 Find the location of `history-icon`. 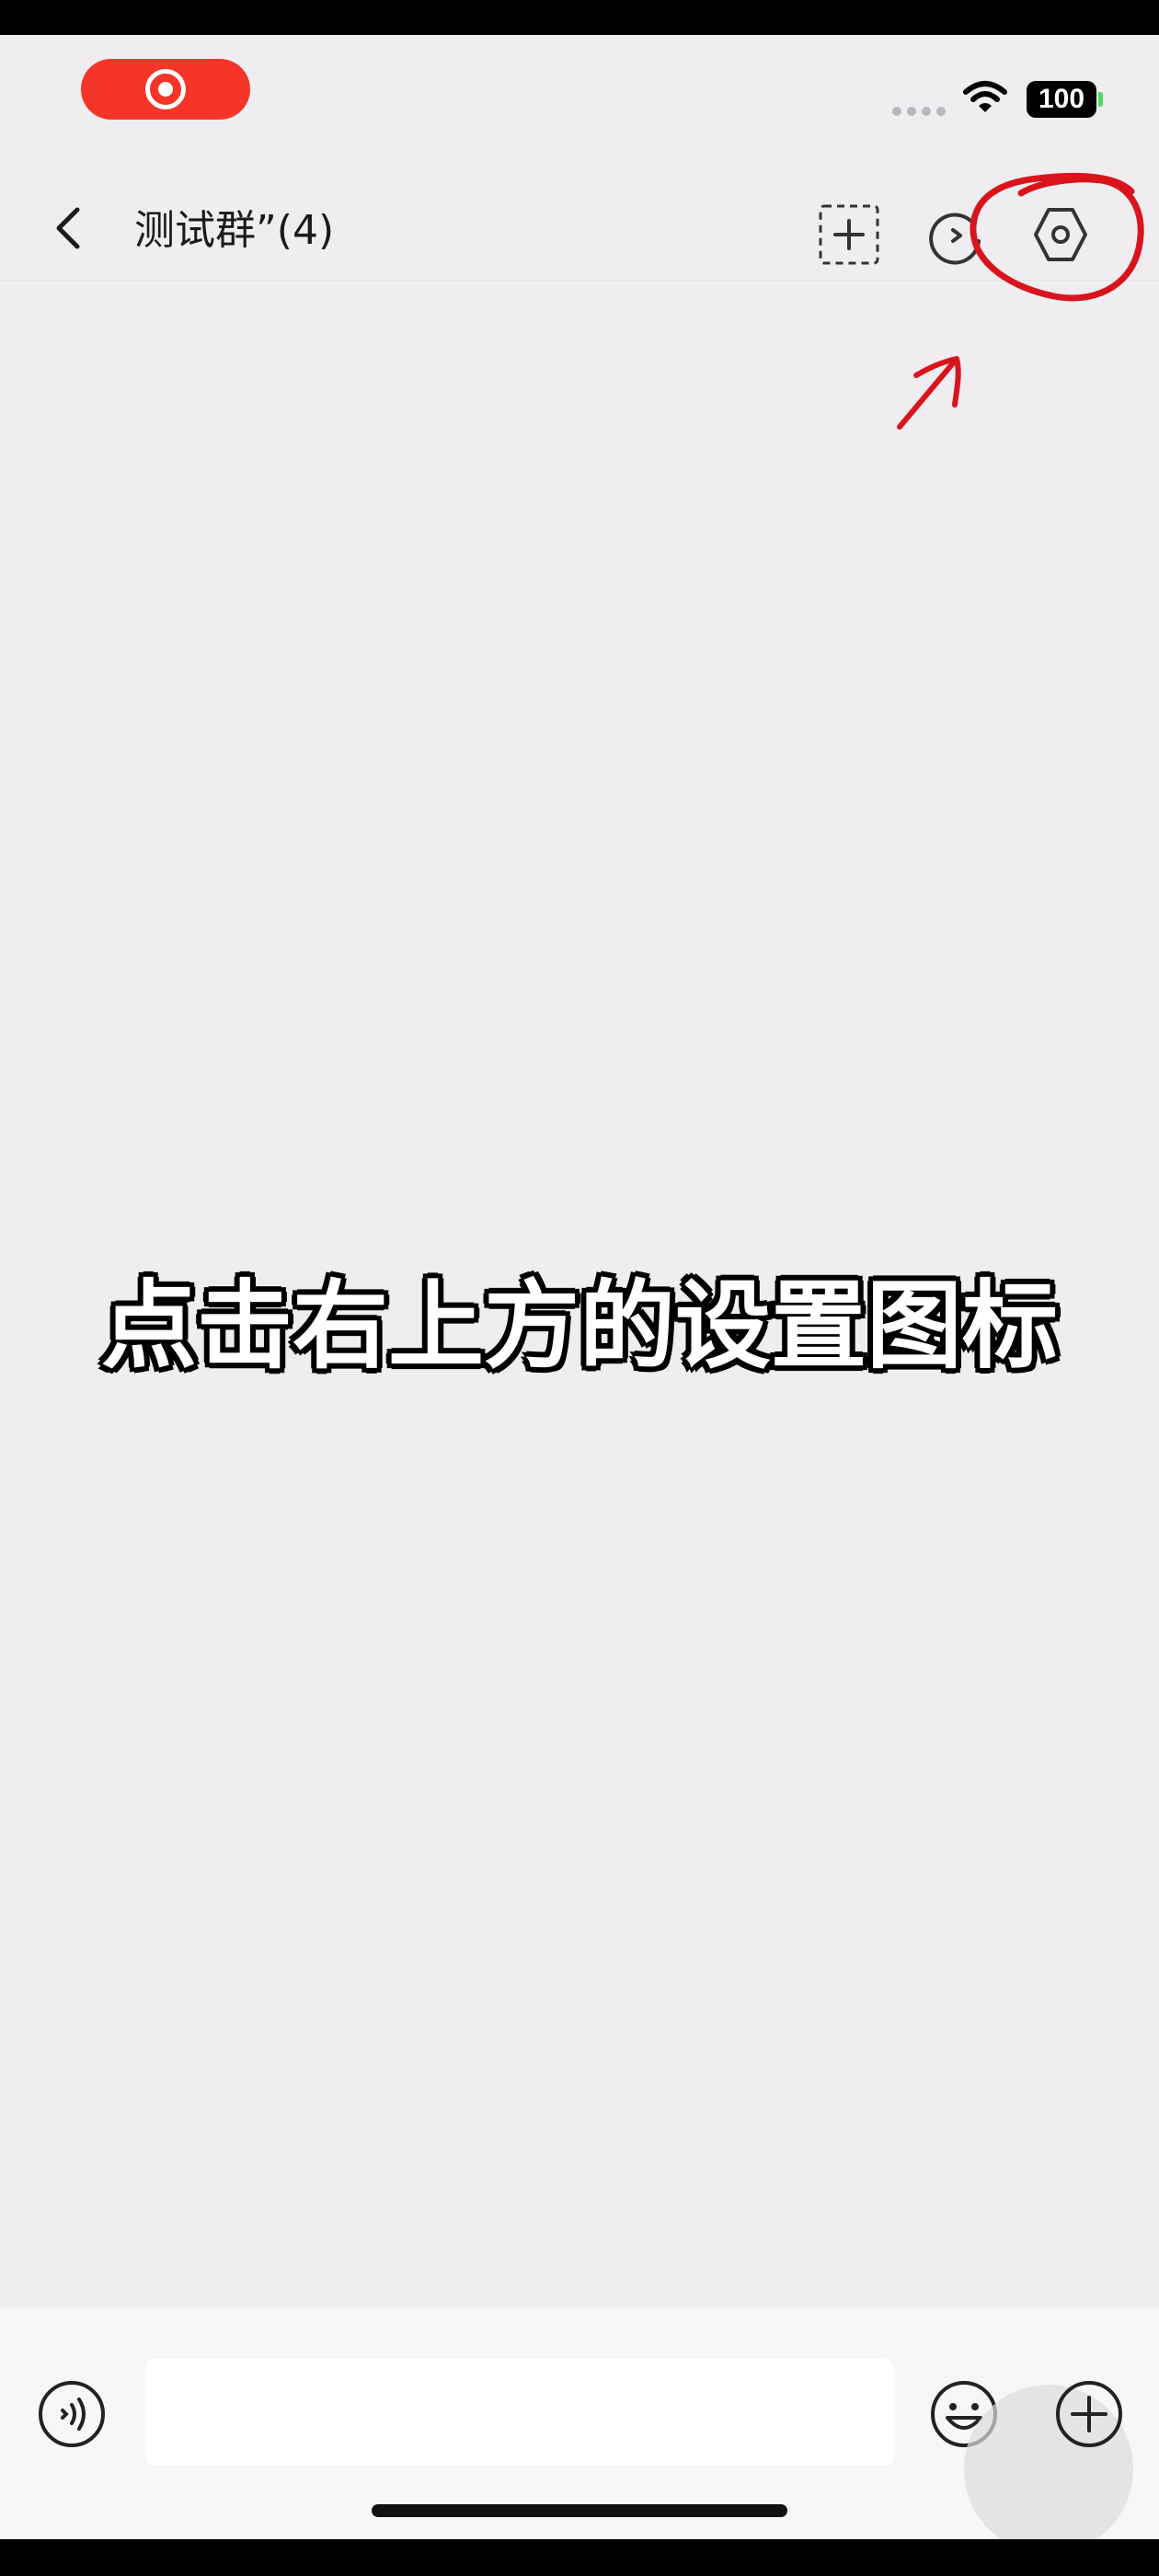

history-icon is located at coordinates (956, 234).